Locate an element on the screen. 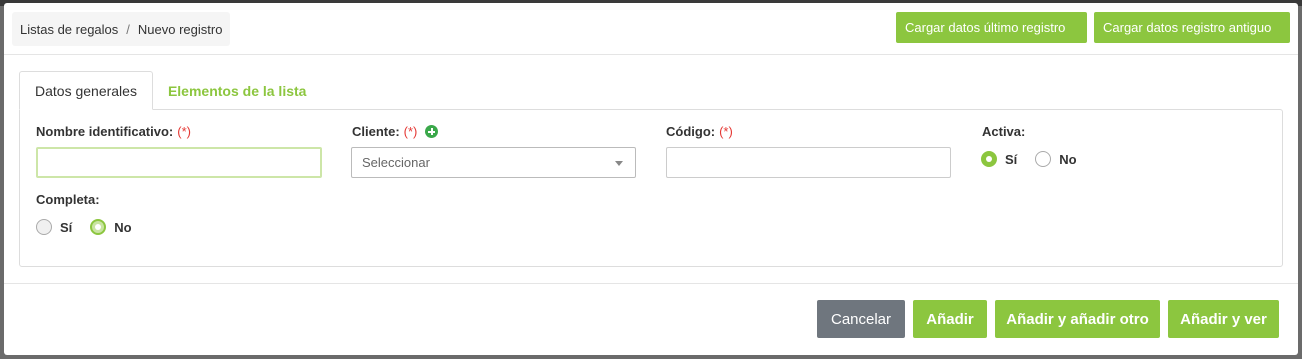 The image size is (1302, 359). completa-no-radio is located at coordinates (98, 227).